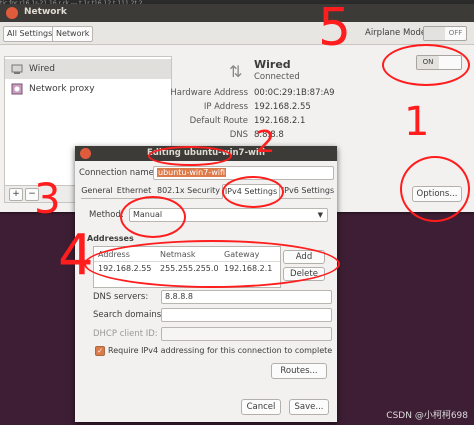 The width and height of the screenshot is (474, 425). Describe the element at coordinates (294, 93) in the screenshot. I see `hardware-address-value: 00:0C:29:1B:87:A9` at that location.